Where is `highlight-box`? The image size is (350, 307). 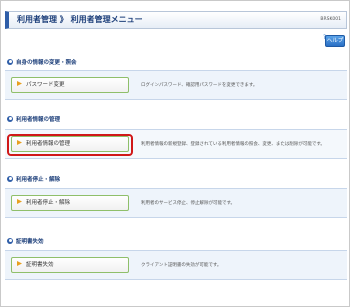 highlight-box is located at coordinates (70, 145).